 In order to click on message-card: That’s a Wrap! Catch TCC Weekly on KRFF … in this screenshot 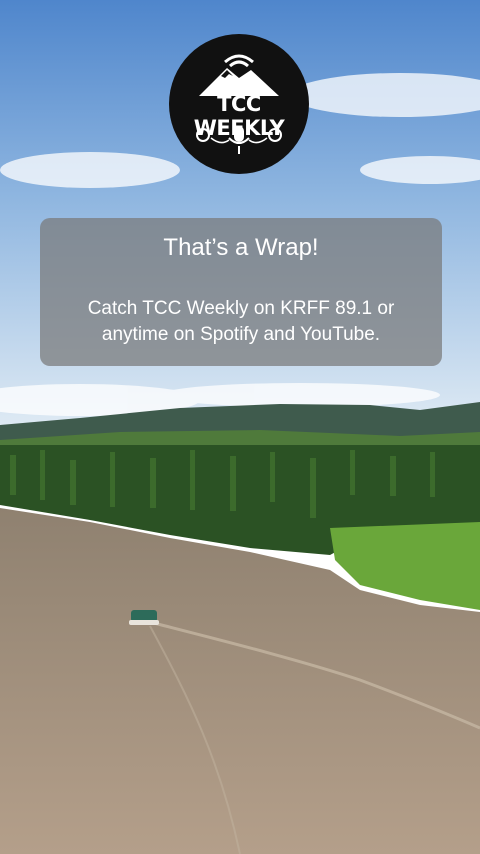, I will do `click(241, 292)`.